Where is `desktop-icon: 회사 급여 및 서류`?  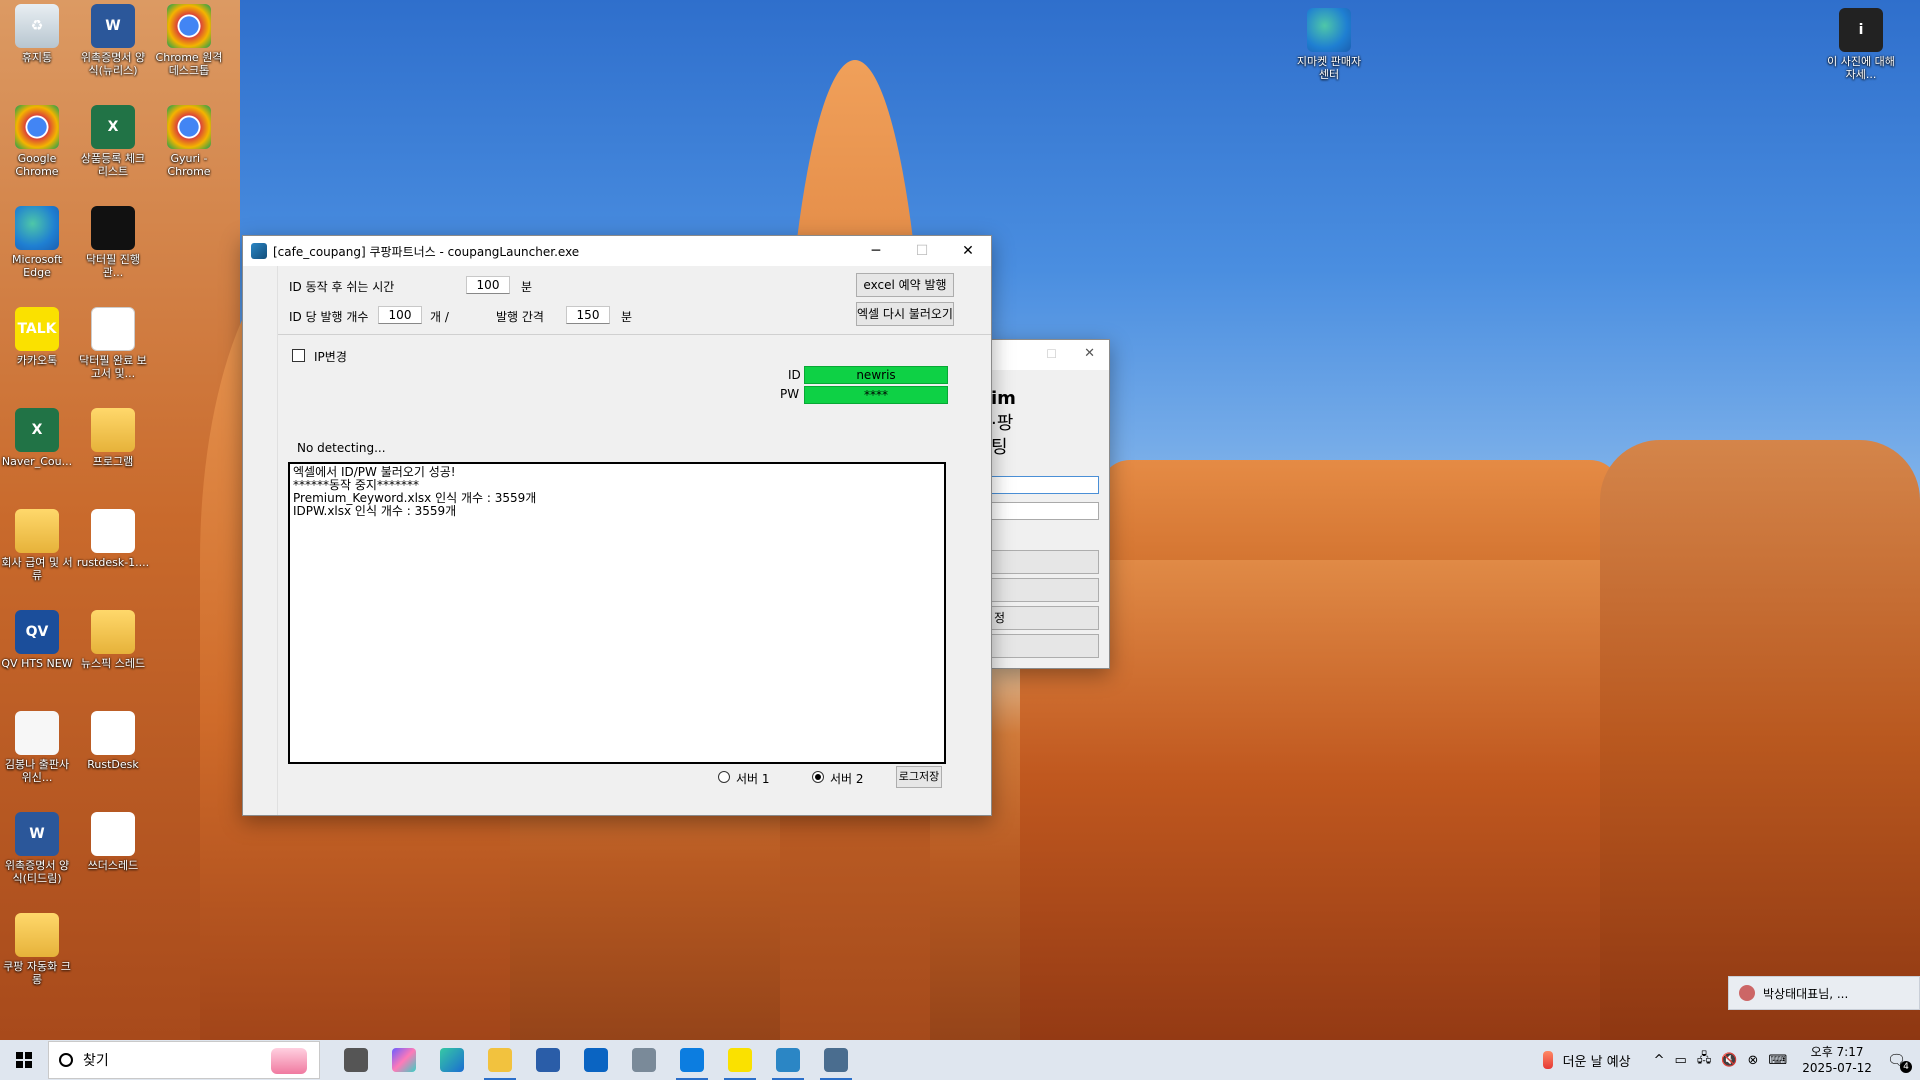 desktop-icon: 회사 급여 및 서류 is located at coordinates (37, 545).